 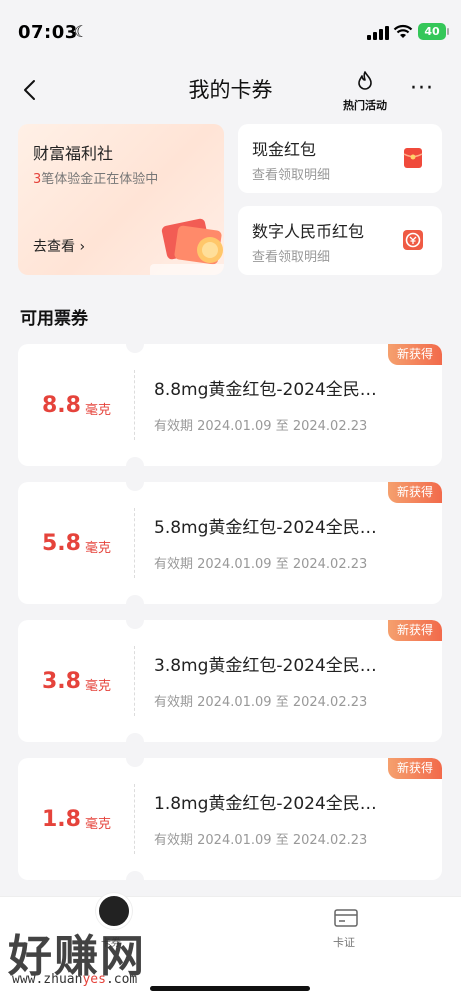 I want to click on card-icon, so click(x=346, y=918).